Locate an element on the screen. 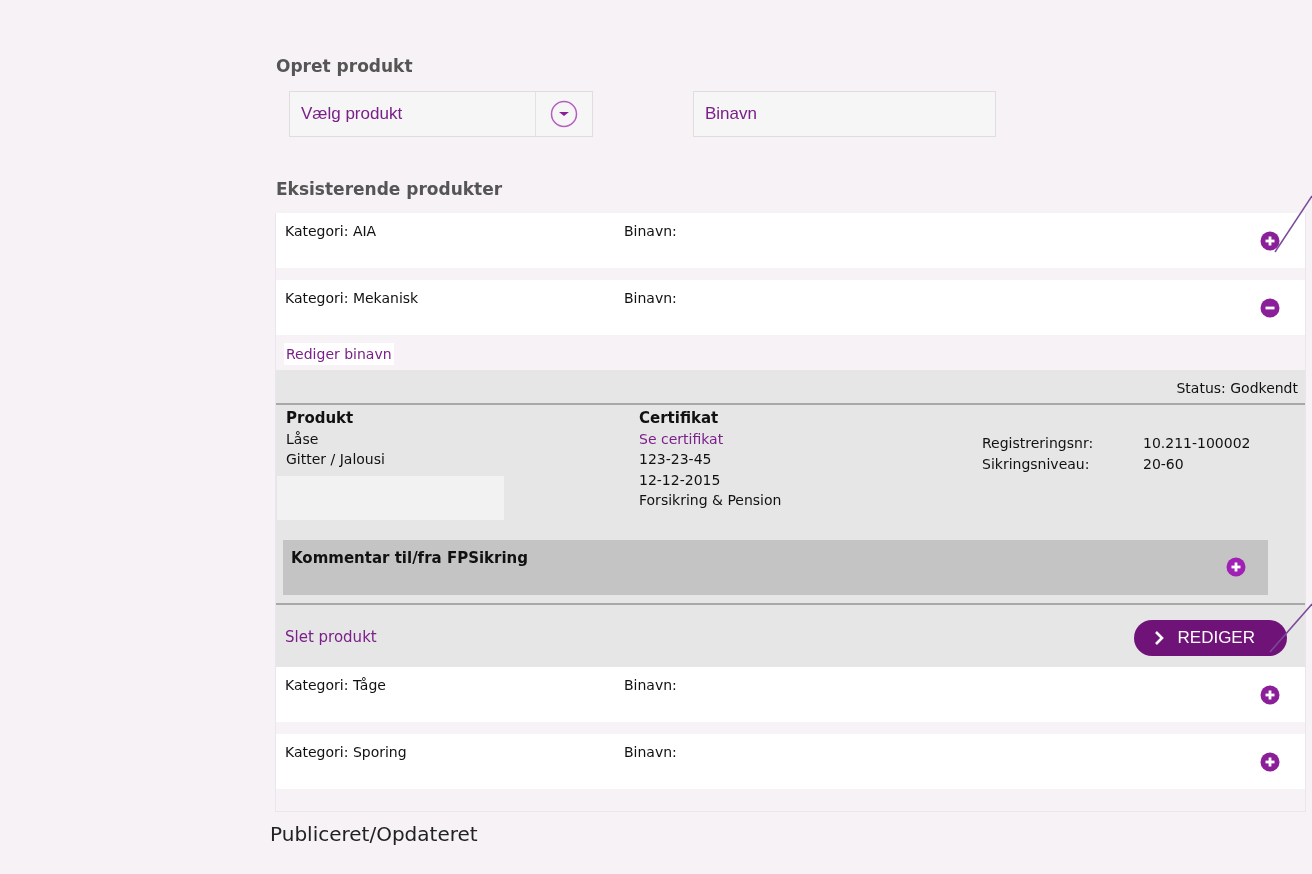  section-heading: Eksisterende produkter is located at coordinates (390, 189).